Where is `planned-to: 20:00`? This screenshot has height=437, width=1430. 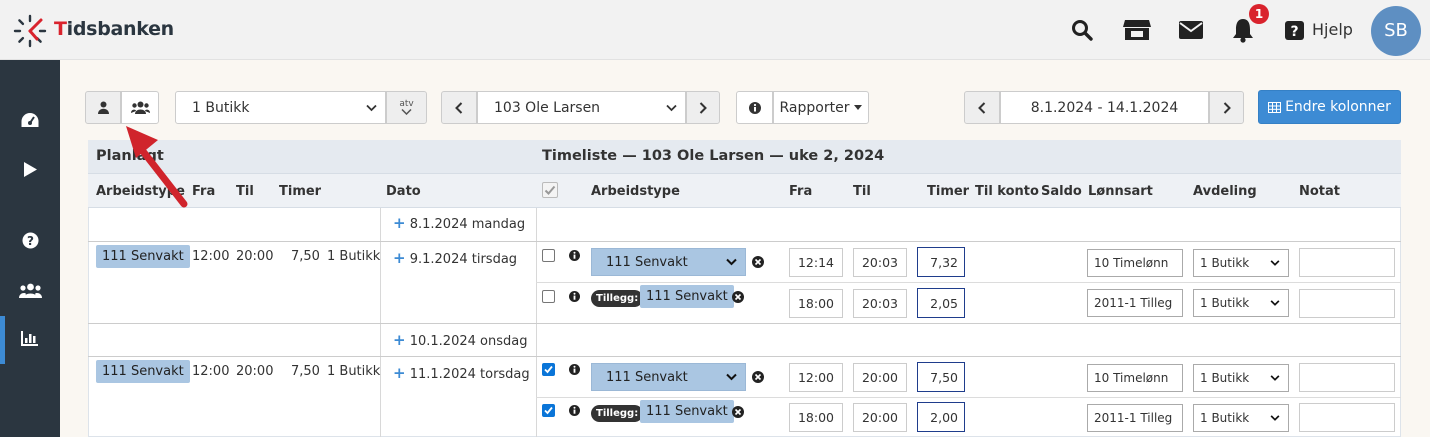 planned-to: 20:00 is located at coordinates (255, 256).